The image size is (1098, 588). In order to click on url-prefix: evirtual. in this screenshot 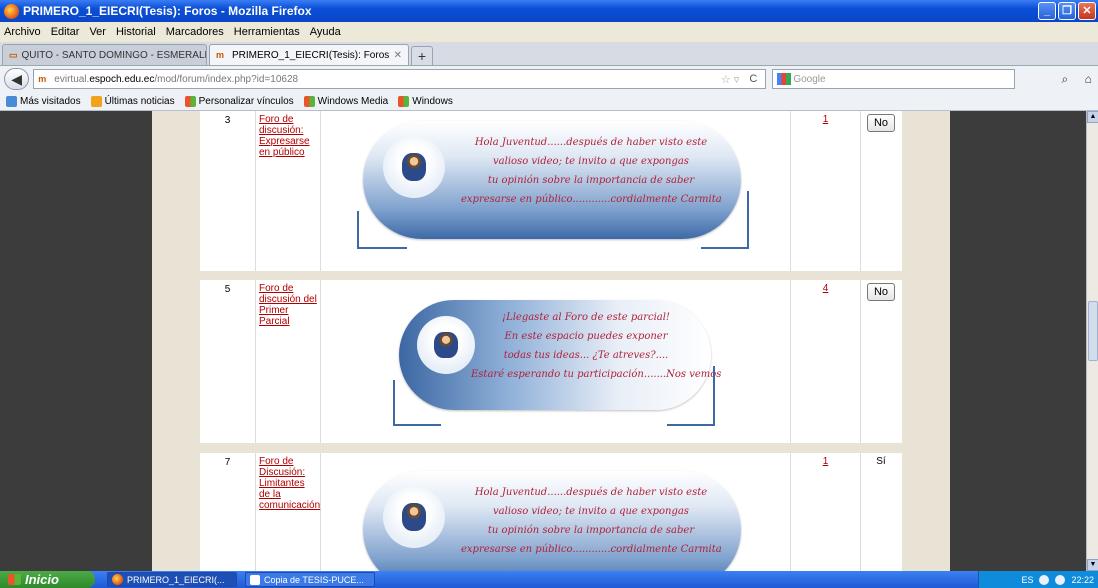, I will do `click(72, 79)`.